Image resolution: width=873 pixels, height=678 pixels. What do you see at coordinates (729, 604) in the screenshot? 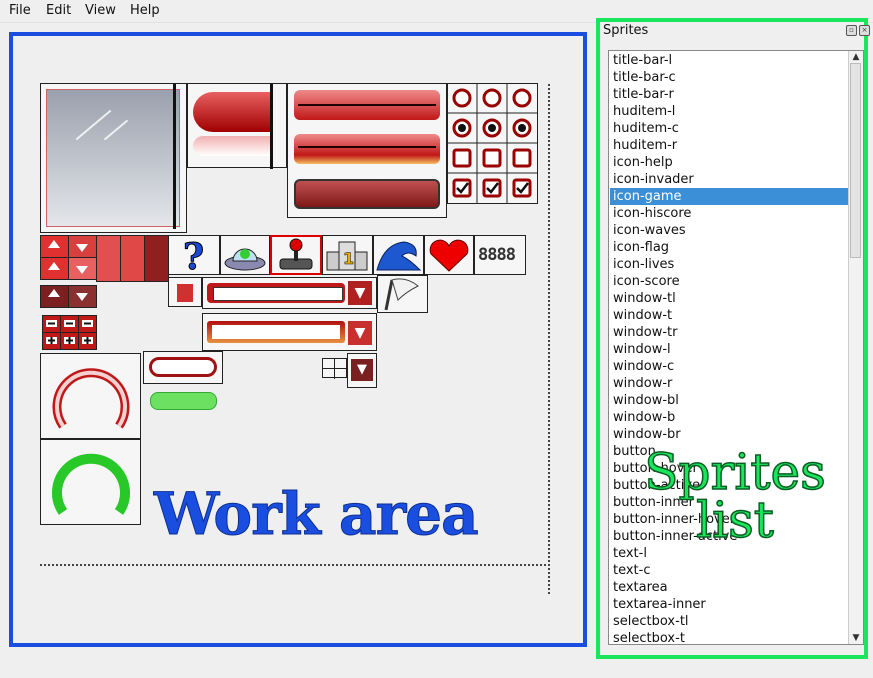
I see `list-item: textarea-inner` at bounding box center [729, 604].